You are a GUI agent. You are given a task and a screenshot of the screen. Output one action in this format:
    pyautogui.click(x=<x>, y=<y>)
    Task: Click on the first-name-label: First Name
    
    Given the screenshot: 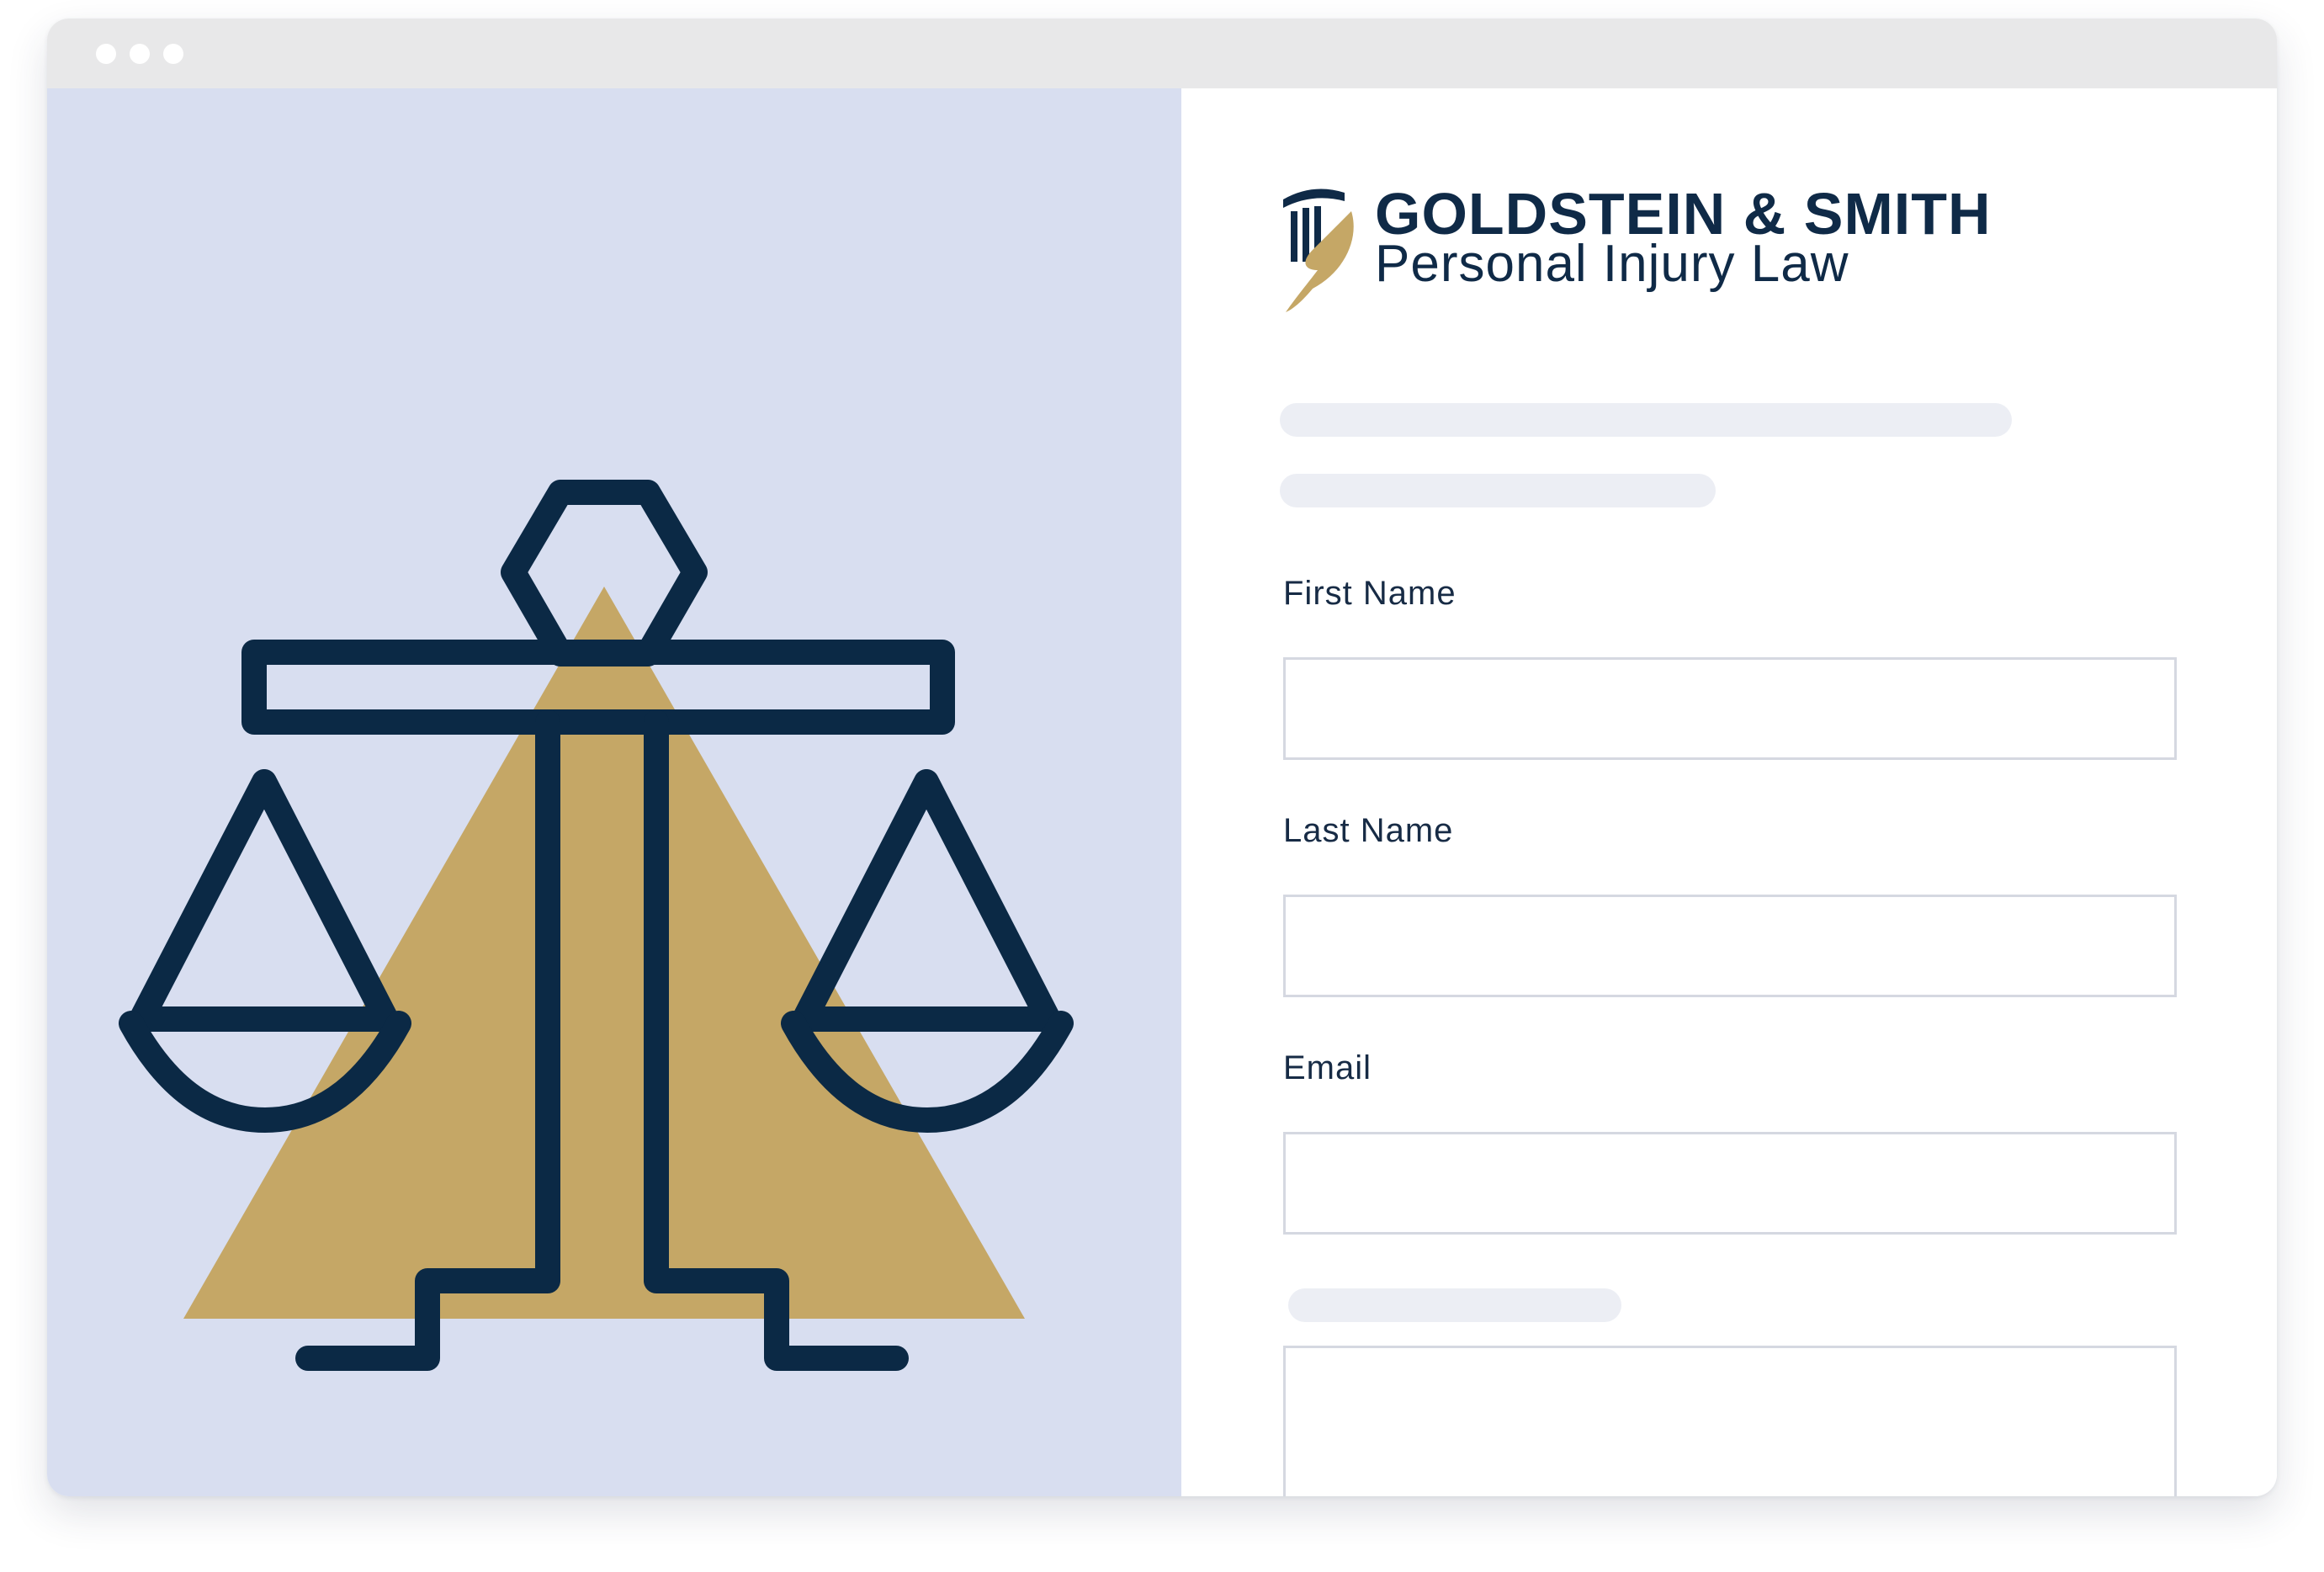 What is the action you would take?
    pyautogui.click(x=1369, y=593)
    